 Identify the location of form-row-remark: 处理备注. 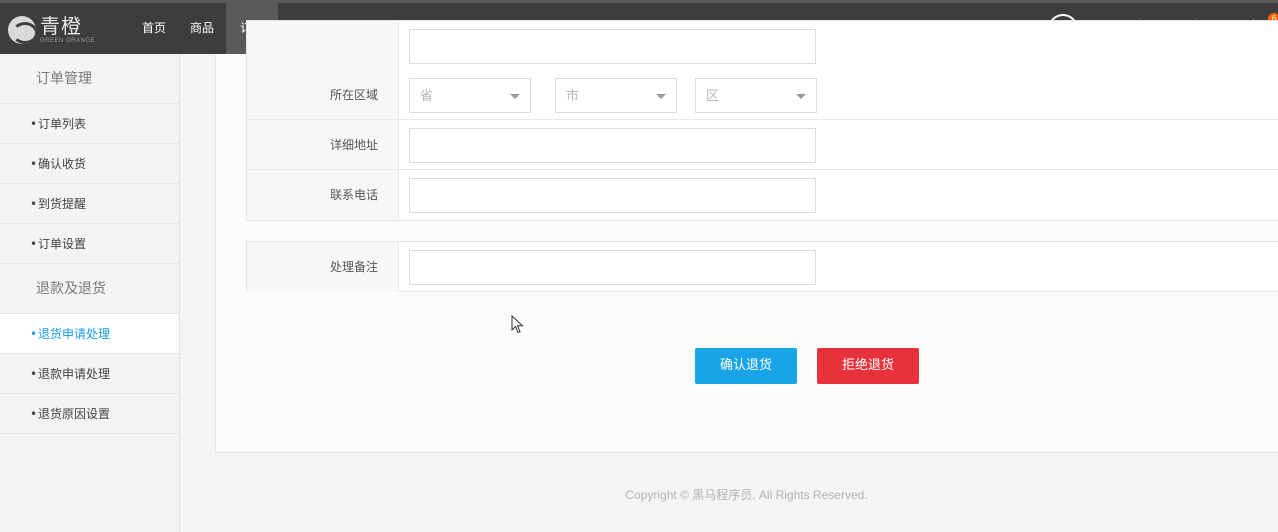
(762, 267).